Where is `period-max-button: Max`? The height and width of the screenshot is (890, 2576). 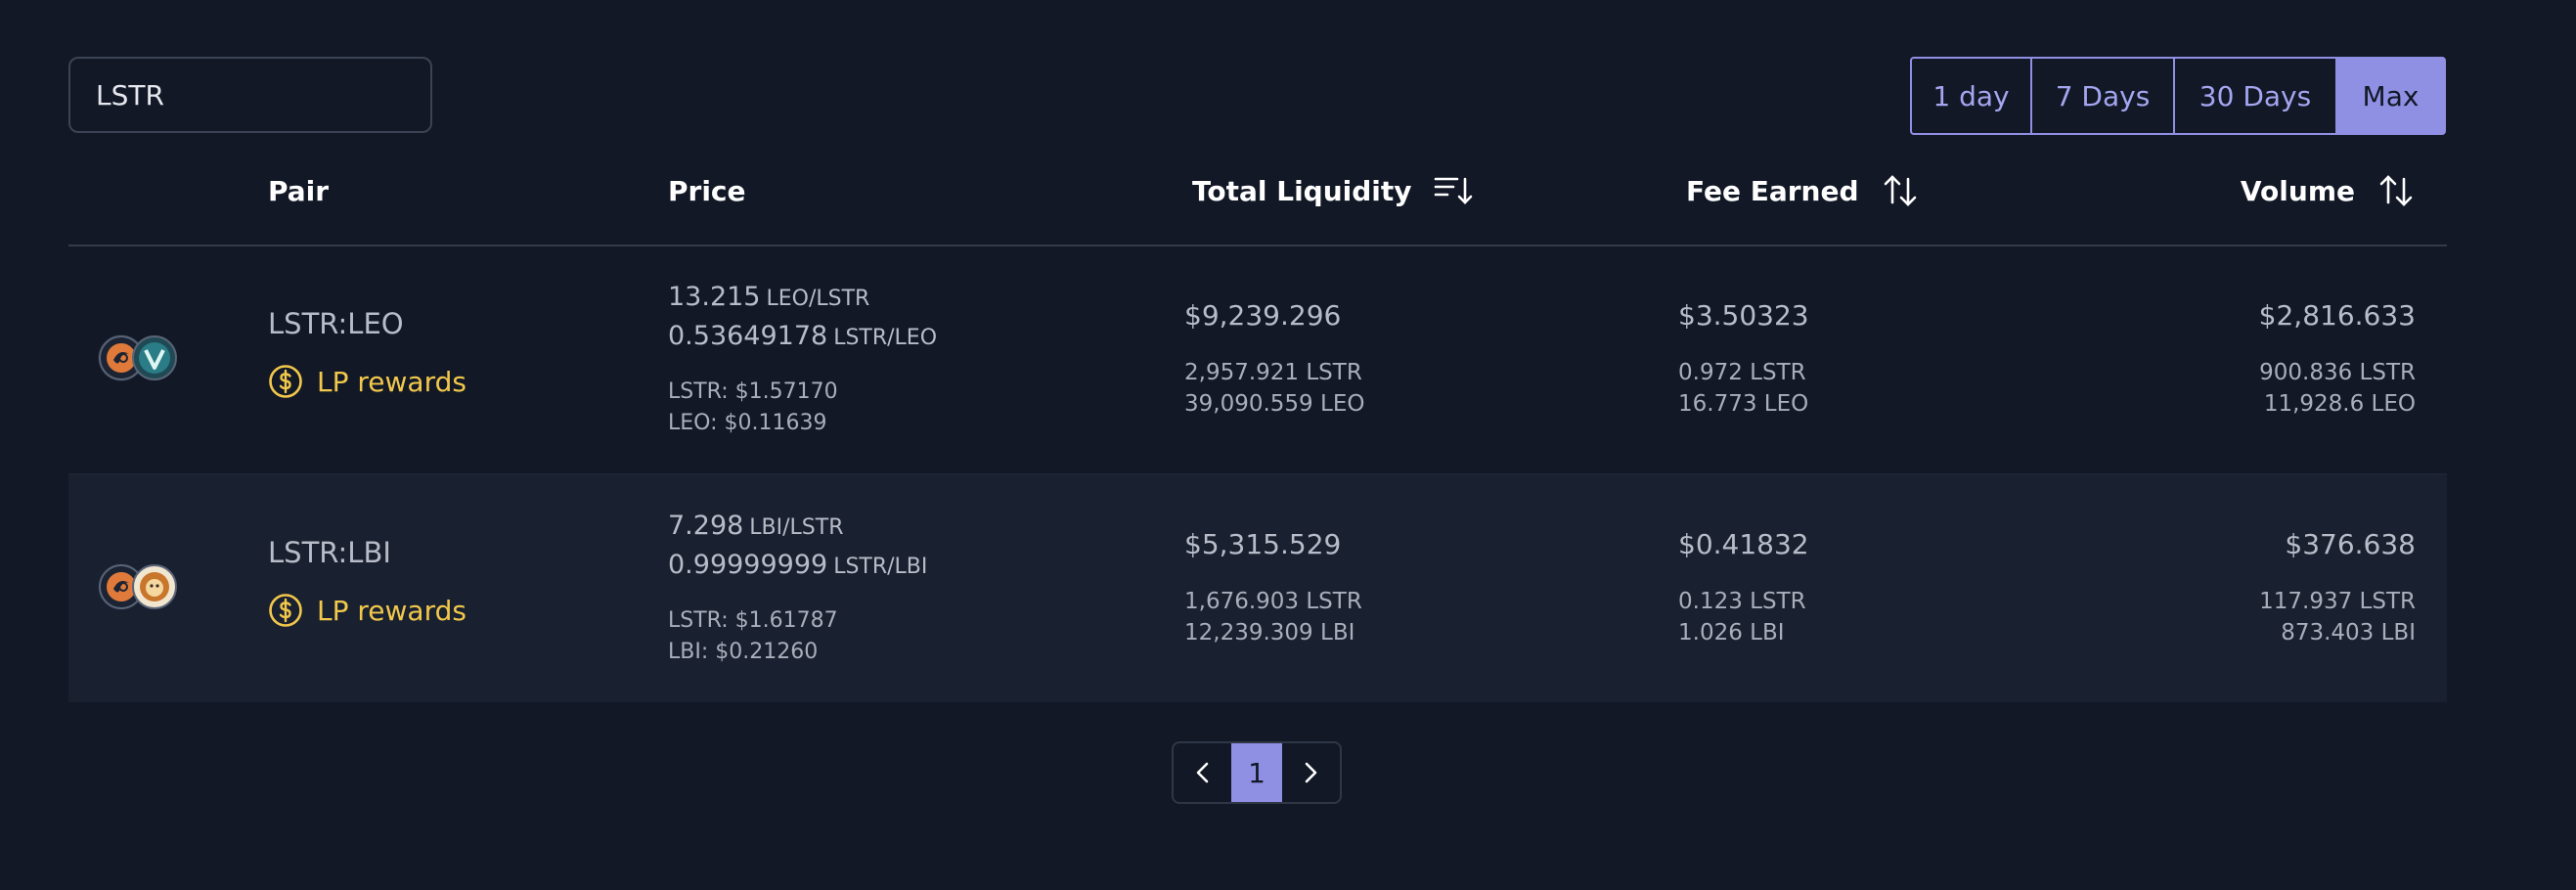
period-max-button: Max is located at coordinates (2390, 96).